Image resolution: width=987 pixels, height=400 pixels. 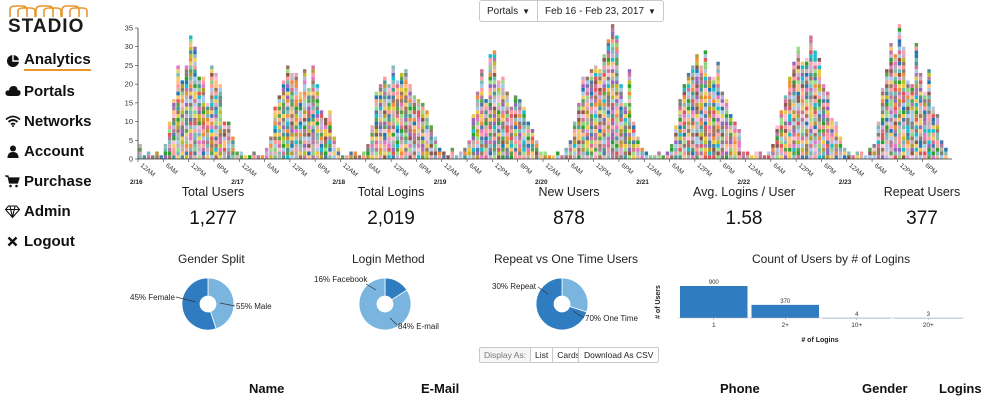 I want to click on x-tick-label: 12AM, so click(x=350, y=170).